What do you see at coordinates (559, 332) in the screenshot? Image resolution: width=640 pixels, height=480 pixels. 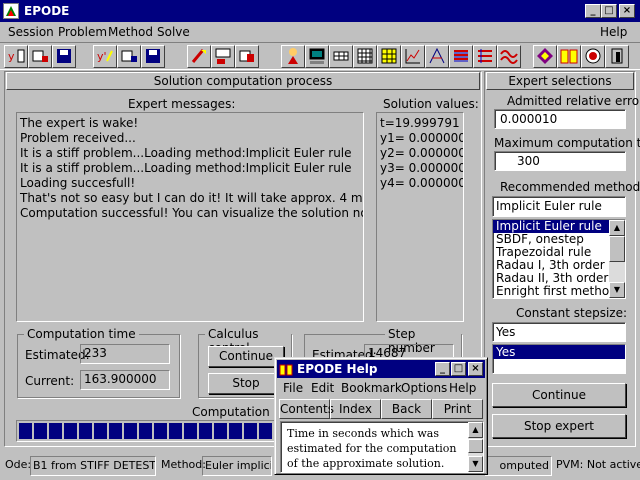 I see `const-step-field: Yes` at bounding box center [559, 332].